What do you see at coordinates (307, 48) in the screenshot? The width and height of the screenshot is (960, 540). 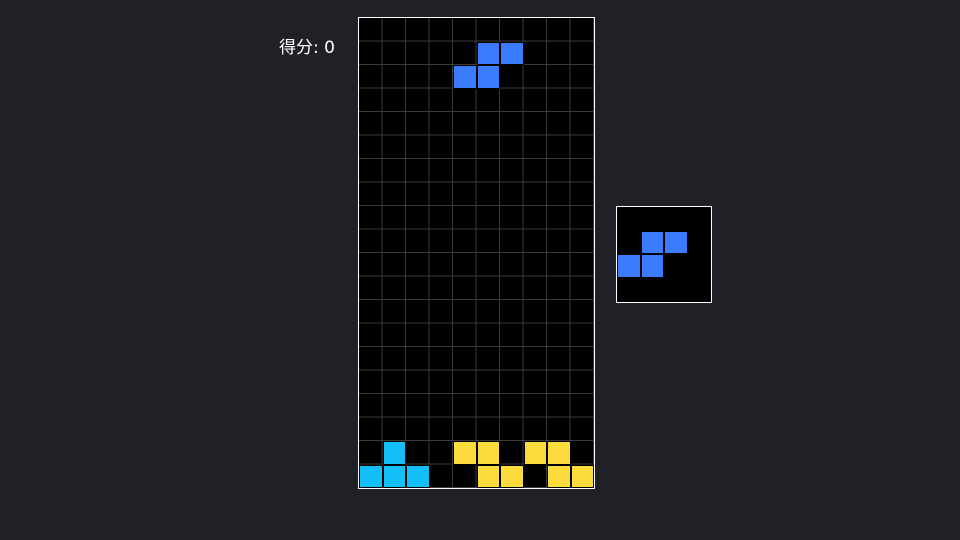 I see `score-label: 得分: 0` at bounding box center [307, 48].